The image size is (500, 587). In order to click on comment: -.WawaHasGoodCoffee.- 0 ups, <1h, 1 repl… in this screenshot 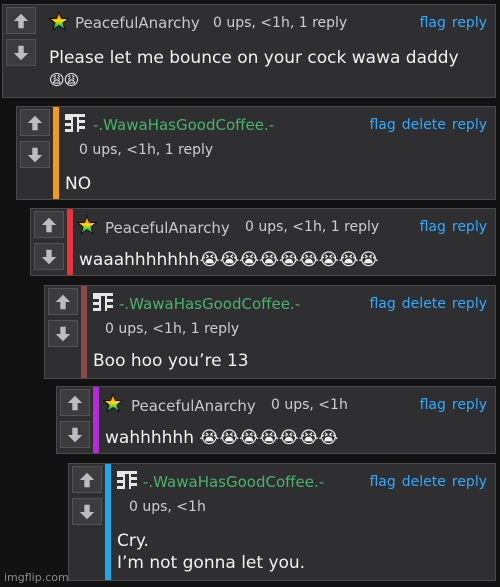, I will do `click(270, 332)`.